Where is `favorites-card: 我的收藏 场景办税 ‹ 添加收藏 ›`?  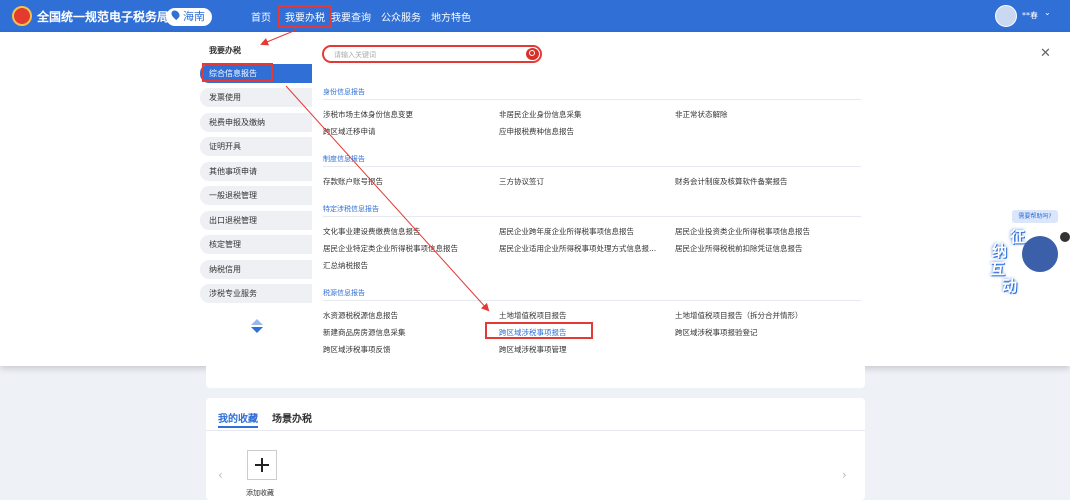 favorites-card: 我的收藏 场景办税 ‹ 添加收藏 › is located at coordinates (535, 449).